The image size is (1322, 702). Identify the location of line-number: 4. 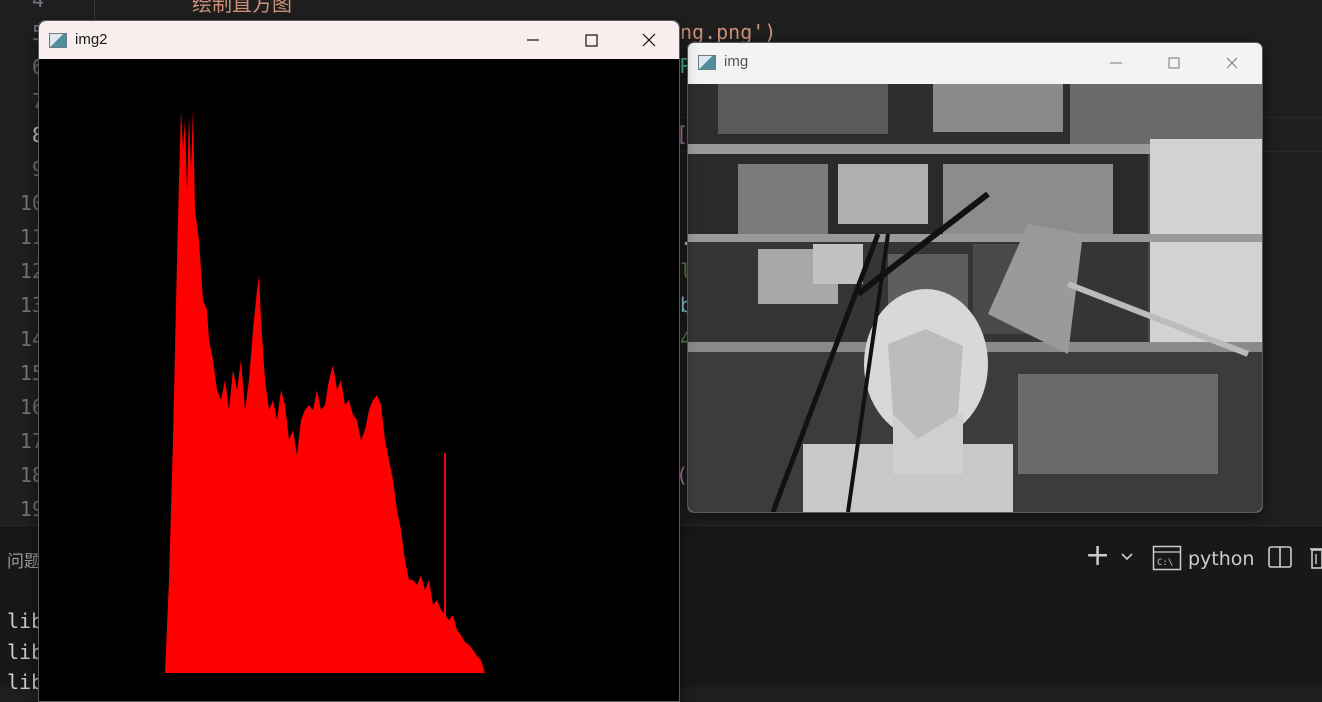
(37, 6).